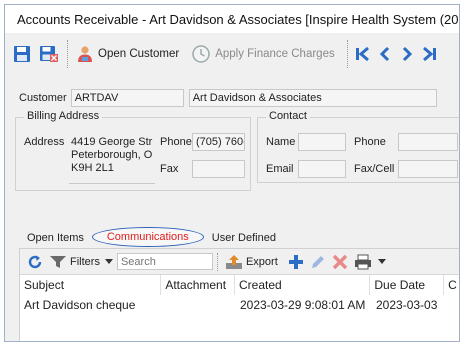 The width and height of the screenshot is (462, 350). Describe the element at coordinates (218, 169) in the screenshot. I see `fax-field` at that location.